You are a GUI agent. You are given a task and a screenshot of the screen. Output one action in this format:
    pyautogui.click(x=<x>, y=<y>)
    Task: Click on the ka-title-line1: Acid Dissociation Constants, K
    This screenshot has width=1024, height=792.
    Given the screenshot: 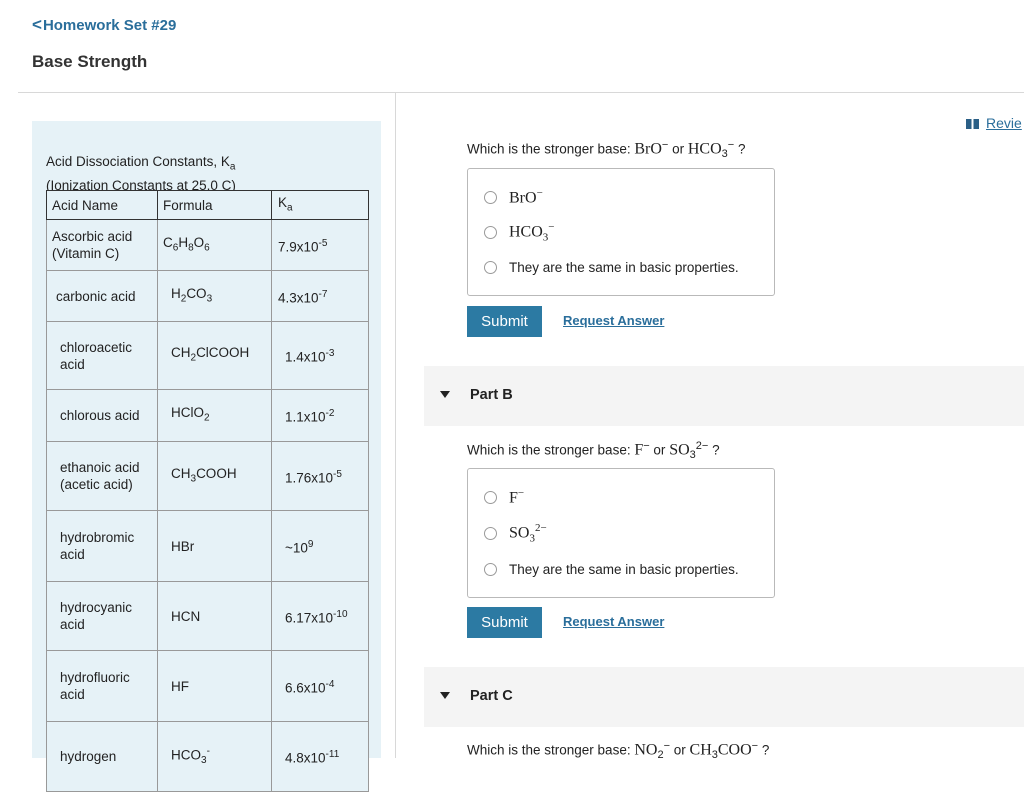 What is the action you would take?
    pyautogui.click(x=138, y=161)
    